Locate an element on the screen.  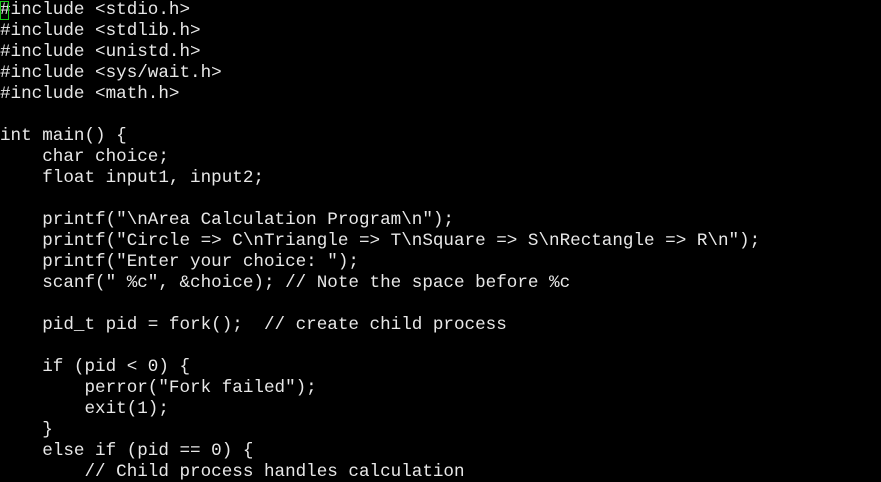
code-line-18: if (pid < 0) { is located at coordinates (95, 367).